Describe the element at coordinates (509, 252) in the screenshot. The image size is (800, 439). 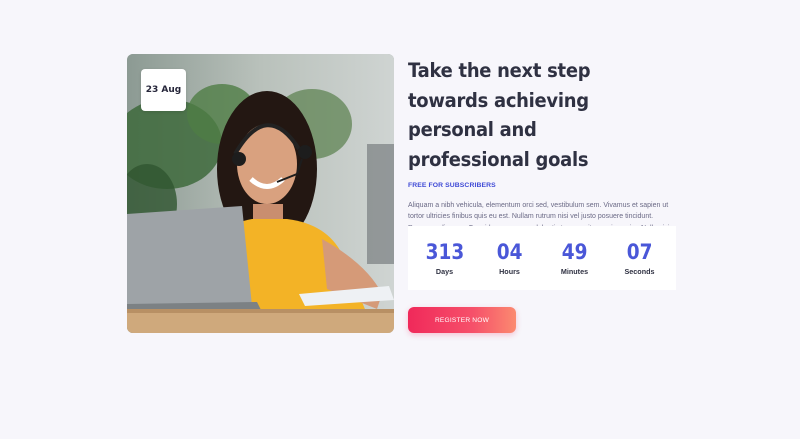
I see `countdown-hours-value: 04` at that location.